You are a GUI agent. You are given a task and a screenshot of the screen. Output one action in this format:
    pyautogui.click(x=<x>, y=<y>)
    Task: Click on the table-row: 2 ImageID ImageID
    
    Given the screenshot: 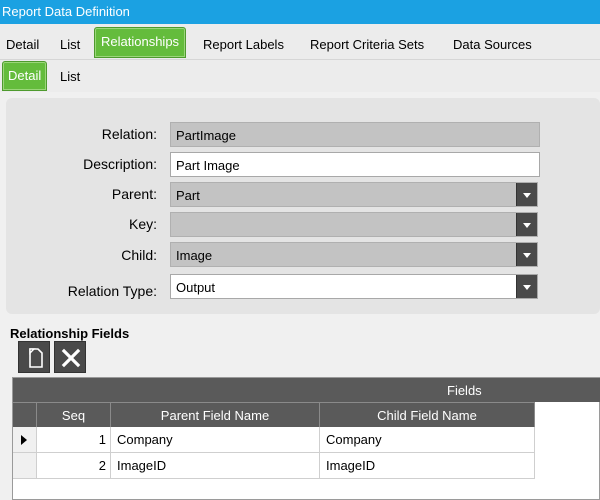 What is the action you would take?
    pyautogui.click(x=274, y=466)
    